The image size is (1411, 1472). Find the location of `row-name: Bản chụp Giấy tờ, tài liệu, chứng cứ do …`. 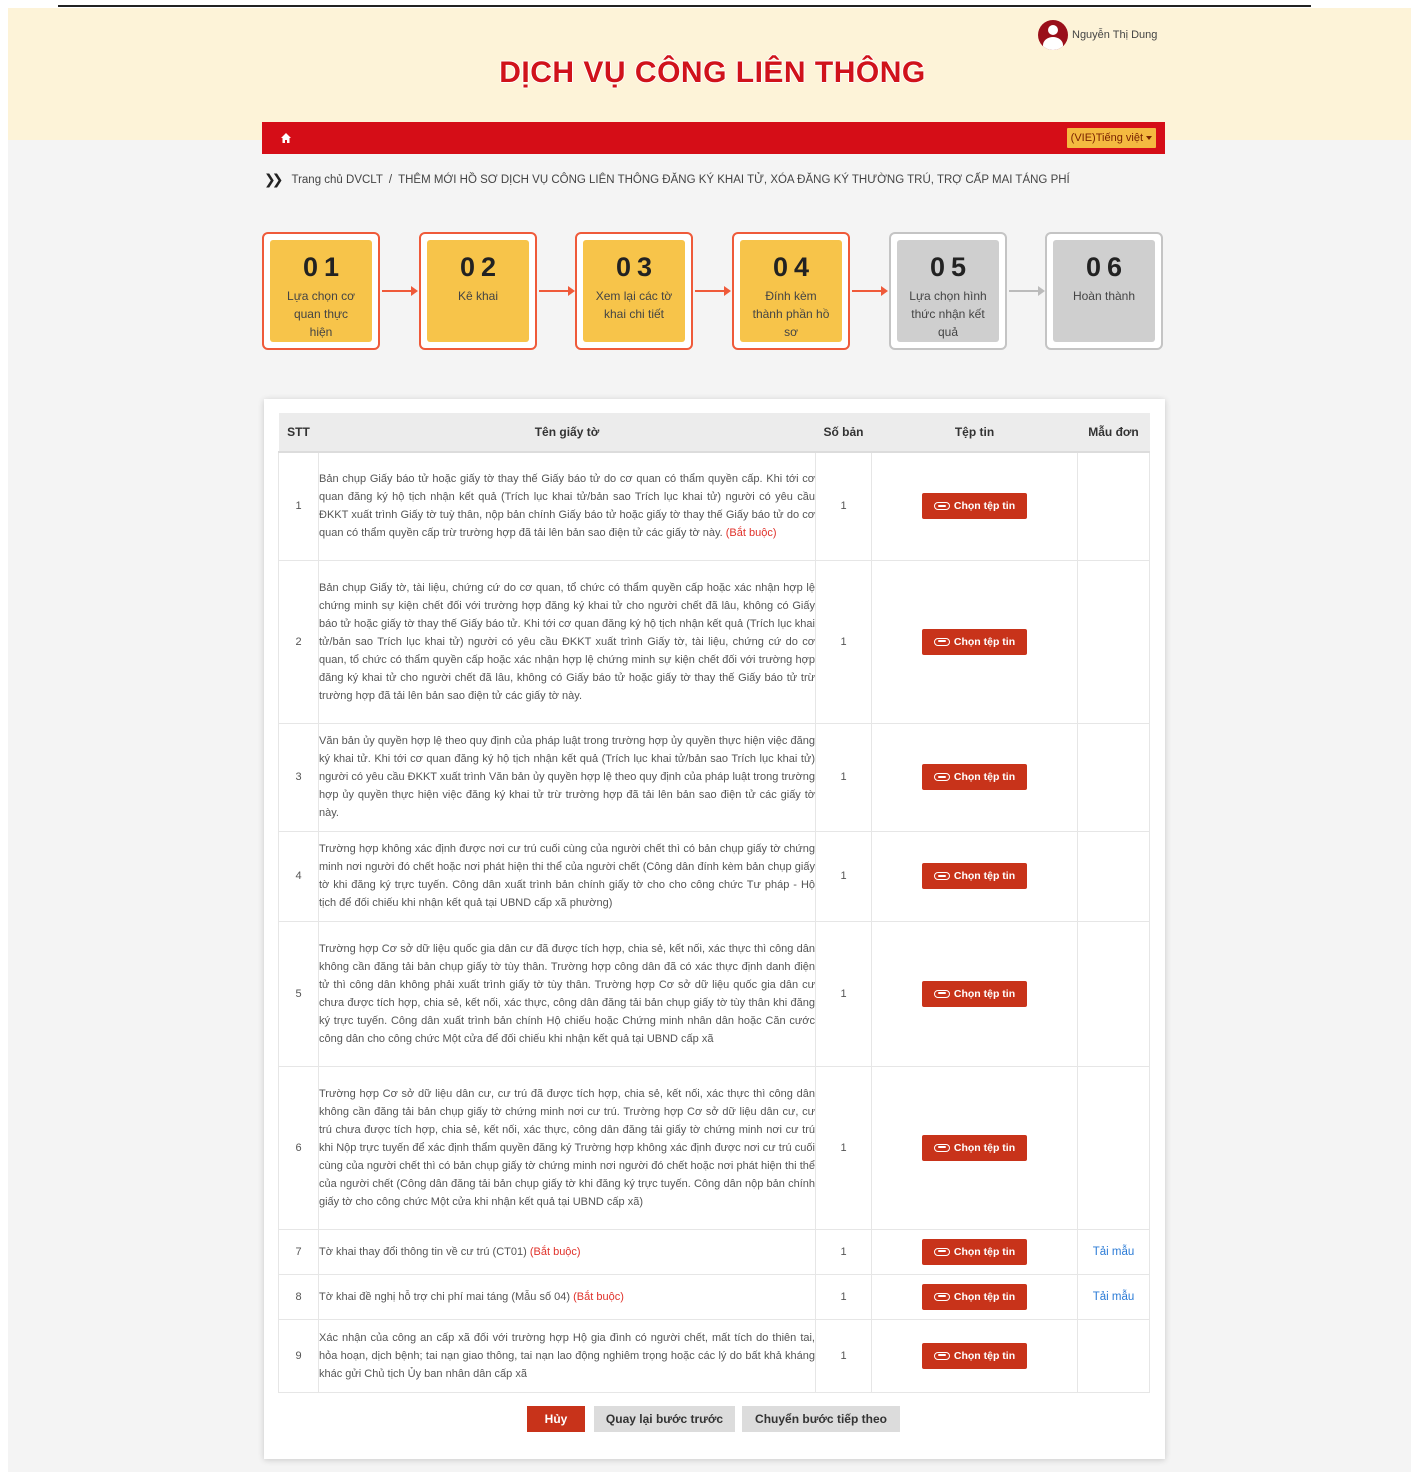

row-name: Bản chụp Giấy tờ, tài liệu, chứng cứ do … is located at coordinates (567, 641).